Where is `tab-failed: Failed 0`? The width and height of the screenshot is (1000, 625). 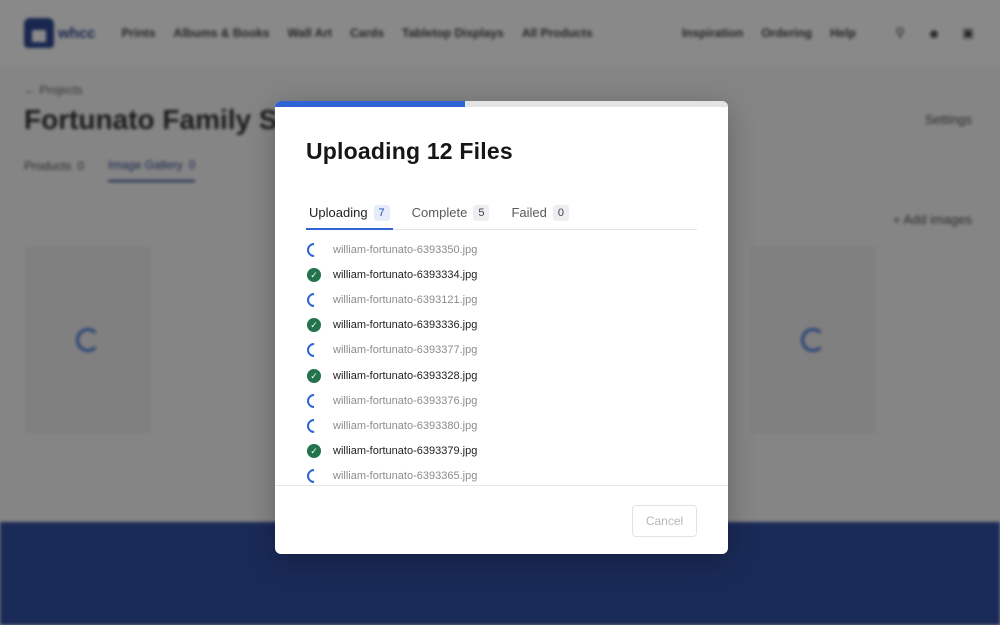 tab-failed: Failed 0 is located at coordinates (540, 216).